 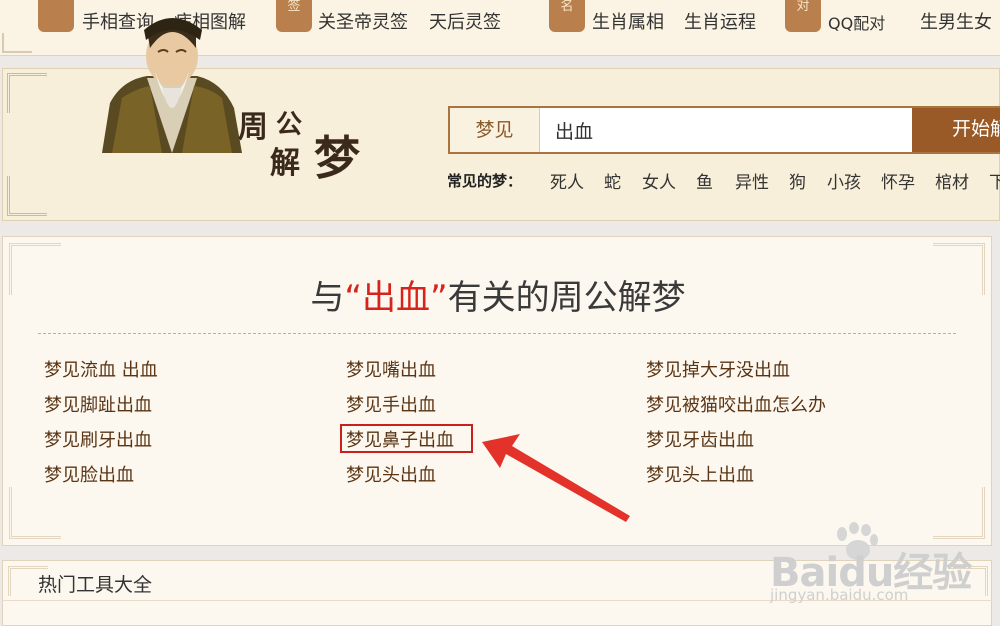 I want to click on nav-link-gender: 生男生女, so click(x=956, y=21).